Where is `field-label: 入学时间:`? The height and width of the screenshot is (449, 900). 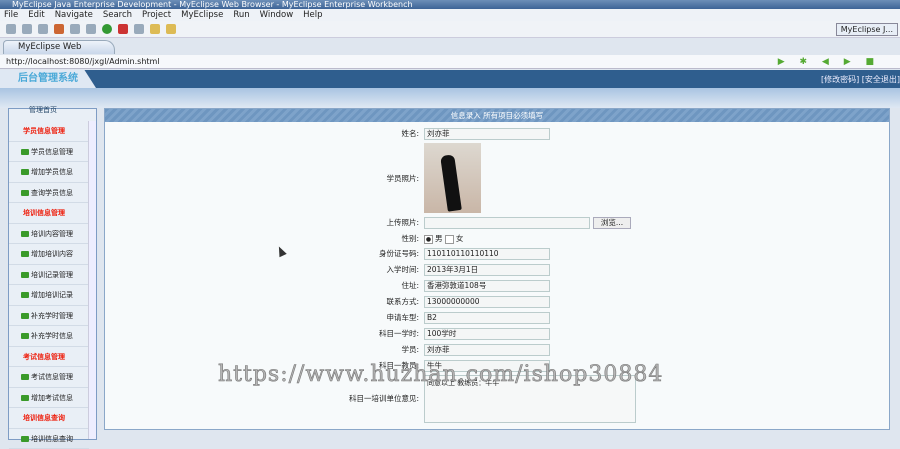
field-label: 入学时间: is located at coordinates (319, 270).